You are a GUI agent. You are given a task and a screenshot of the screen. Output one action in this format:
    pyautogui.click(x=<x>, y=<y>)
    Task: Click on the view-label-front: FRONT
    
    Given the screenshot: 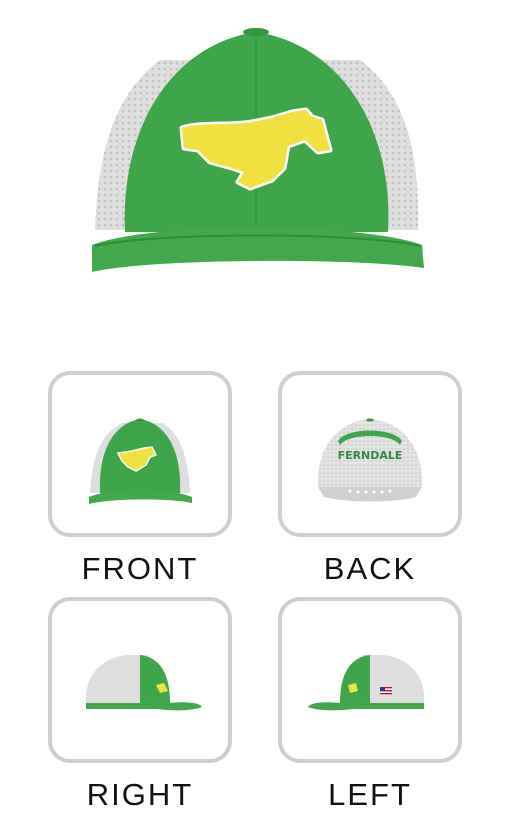 What is the action you would take?
    pyautogui.click(x=140, y=568)
    